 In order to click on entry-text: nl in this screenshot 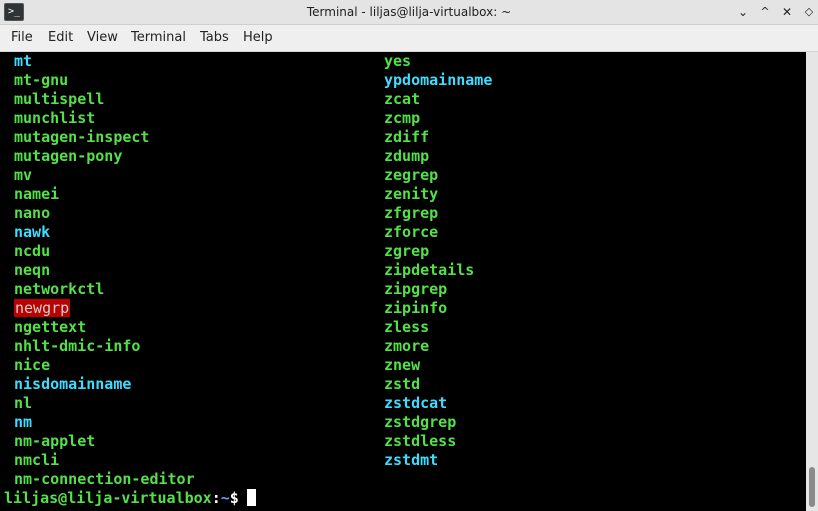, I will do `click(23, 403)`.